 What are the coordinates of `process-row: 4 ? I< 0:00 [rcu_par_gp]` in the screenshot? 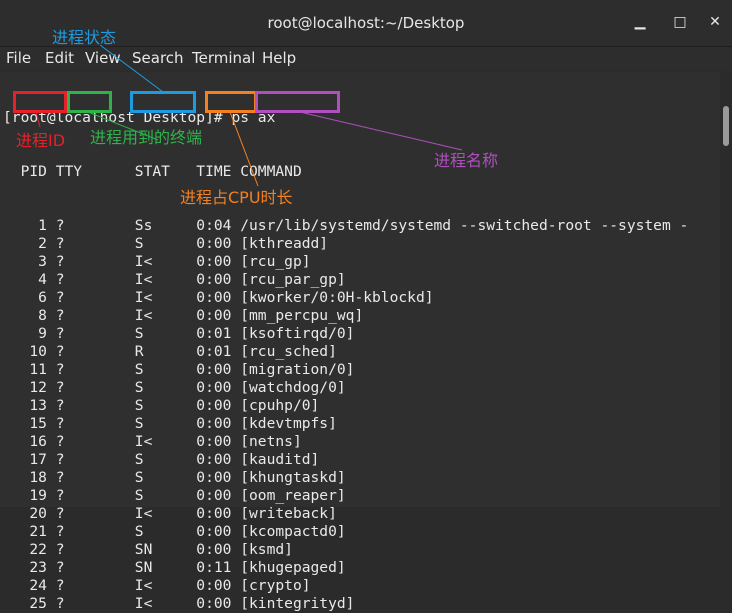 It's located at (174, 279).